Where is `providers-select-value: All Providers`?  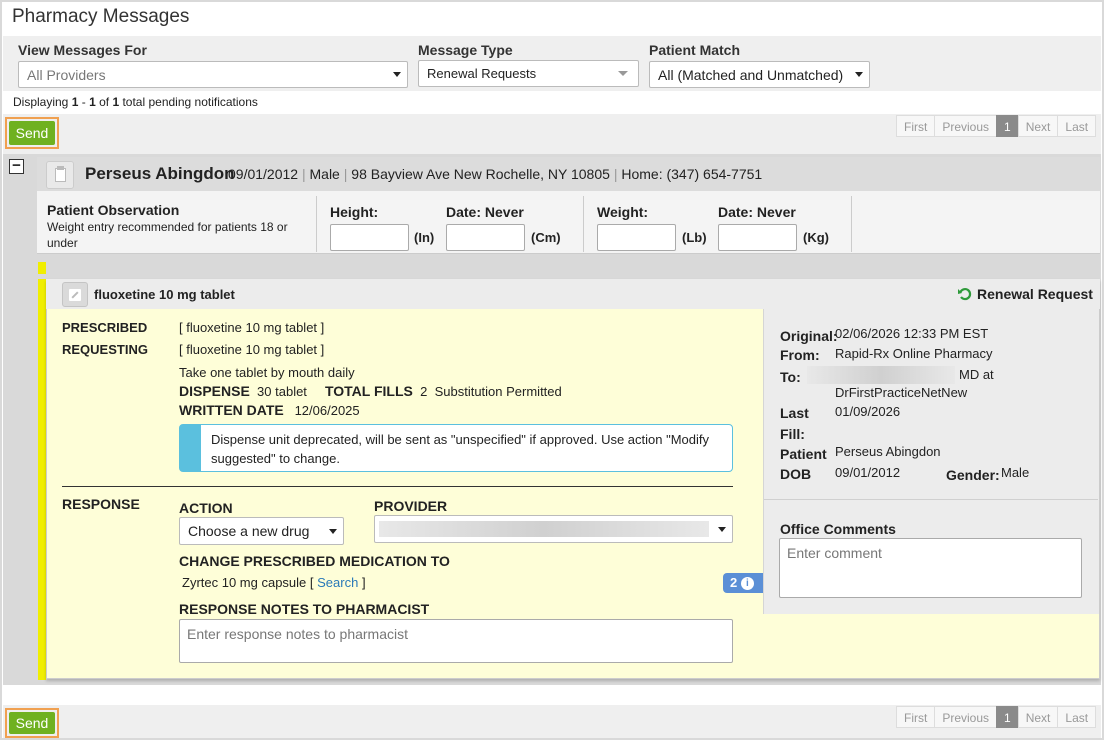 providers-select-value: All Providers is located at coordinates (66, 75).